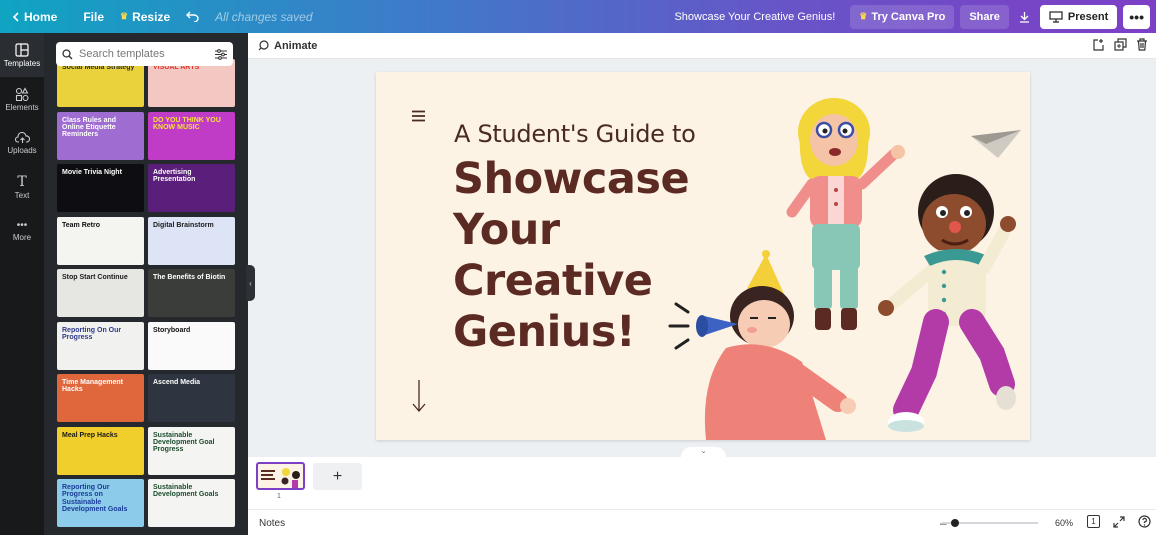 The width and height of the screenshot is (1156, 535). Describe the element at coordinates (263, 45) in the screenshot. I see `animate-icon` at that location.